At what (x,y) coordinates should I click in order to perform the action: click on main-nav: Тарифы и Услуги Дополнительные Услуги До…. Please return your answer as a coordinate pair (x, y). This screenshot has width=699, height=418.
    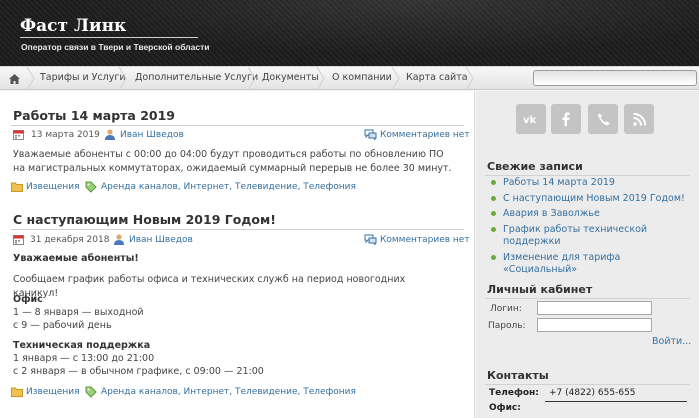
    Looking at the image, I should click on (349, 78).